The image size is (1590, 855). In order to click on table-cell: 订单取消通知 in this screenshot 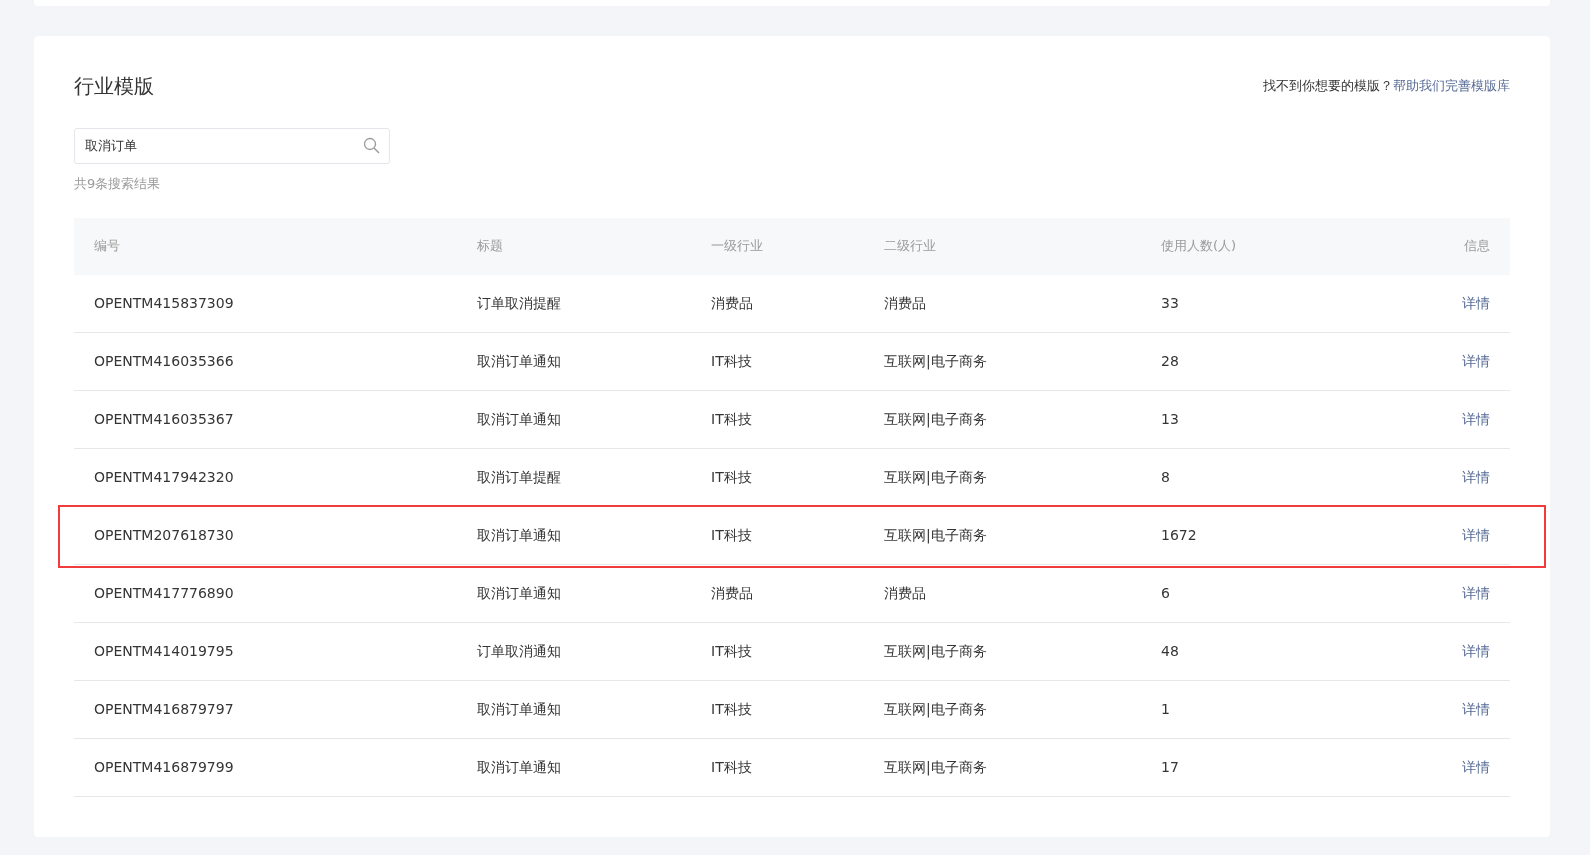, I will do `click(519, 650)`.